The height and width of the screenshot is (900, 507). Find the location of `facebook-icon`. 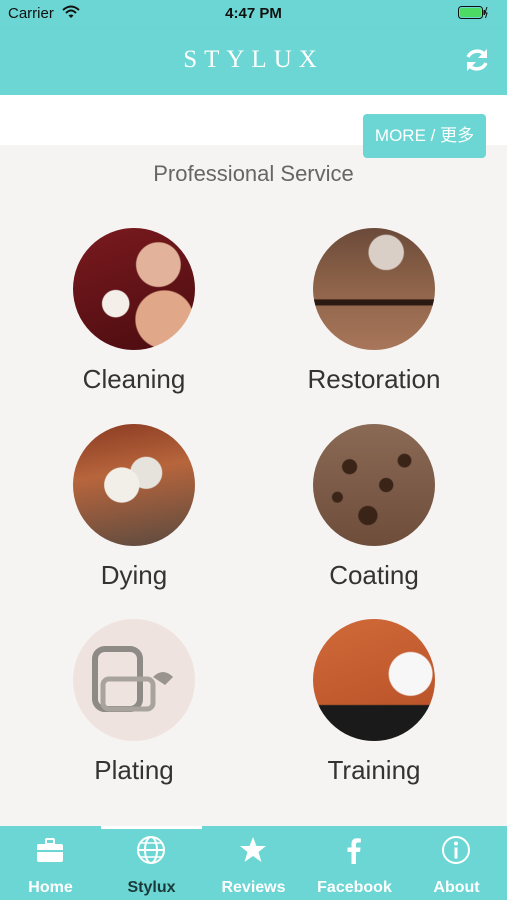

facebook-icon is located at coordinates (354, 851).